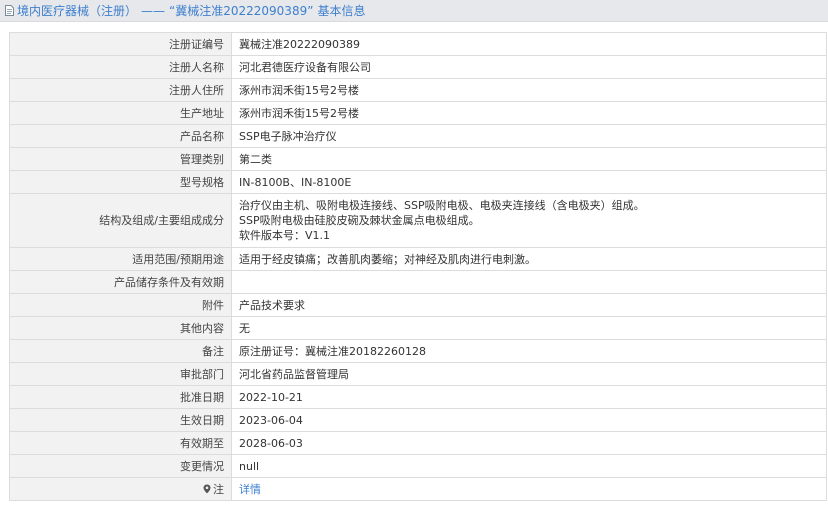  I want to click on table-row: 型号规格 IN-8100B、IN-8100E, so click(418, 182).